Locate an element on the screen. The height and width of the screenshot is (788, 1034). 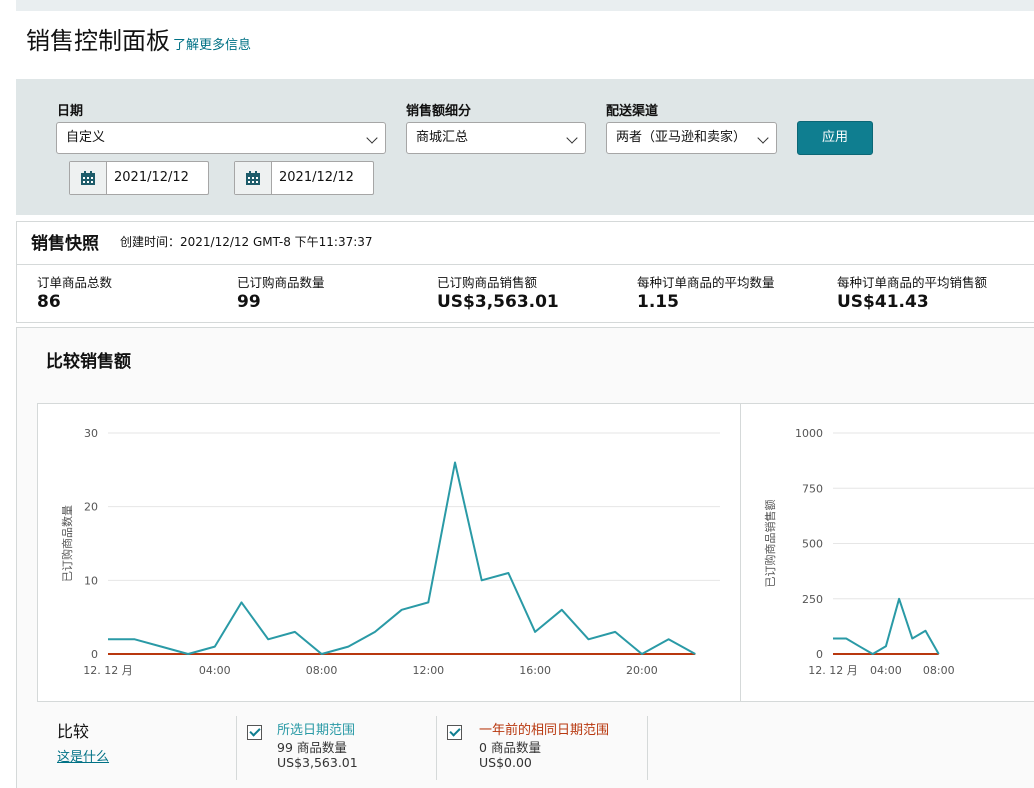
y-tick-label: 20 is located at coordinates (91, 507).